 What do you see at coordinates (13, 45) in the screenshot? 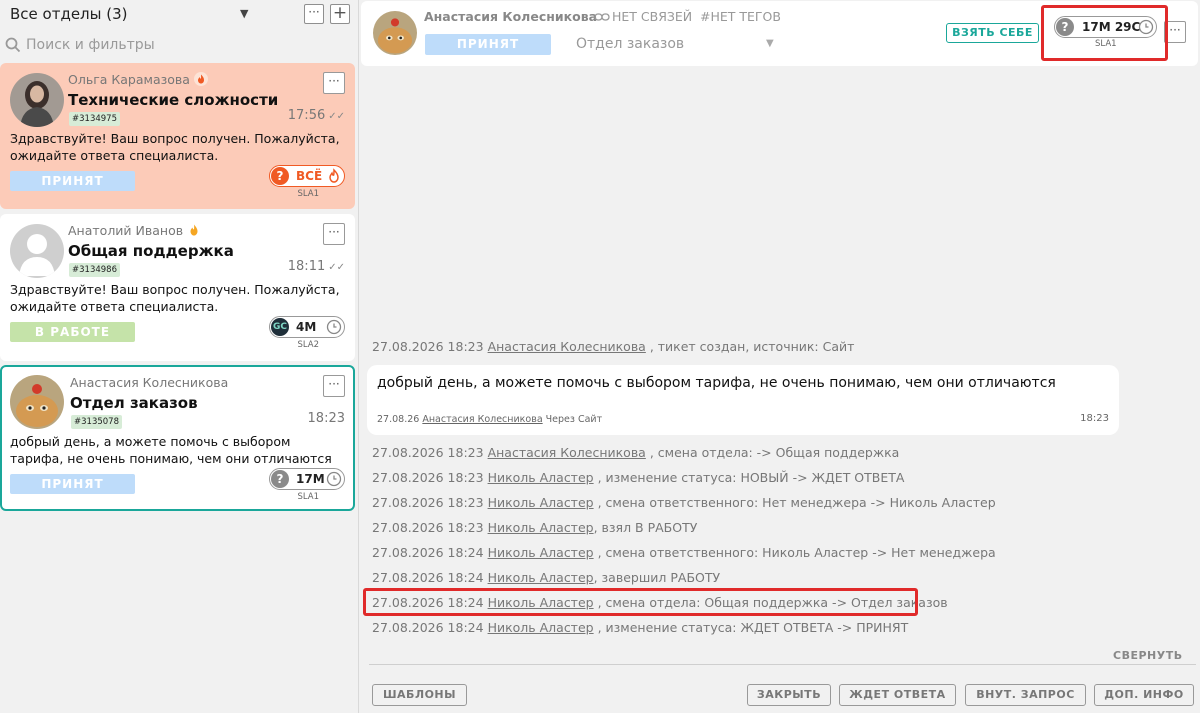
I see `search-icon` at bounding box center [13, 45].